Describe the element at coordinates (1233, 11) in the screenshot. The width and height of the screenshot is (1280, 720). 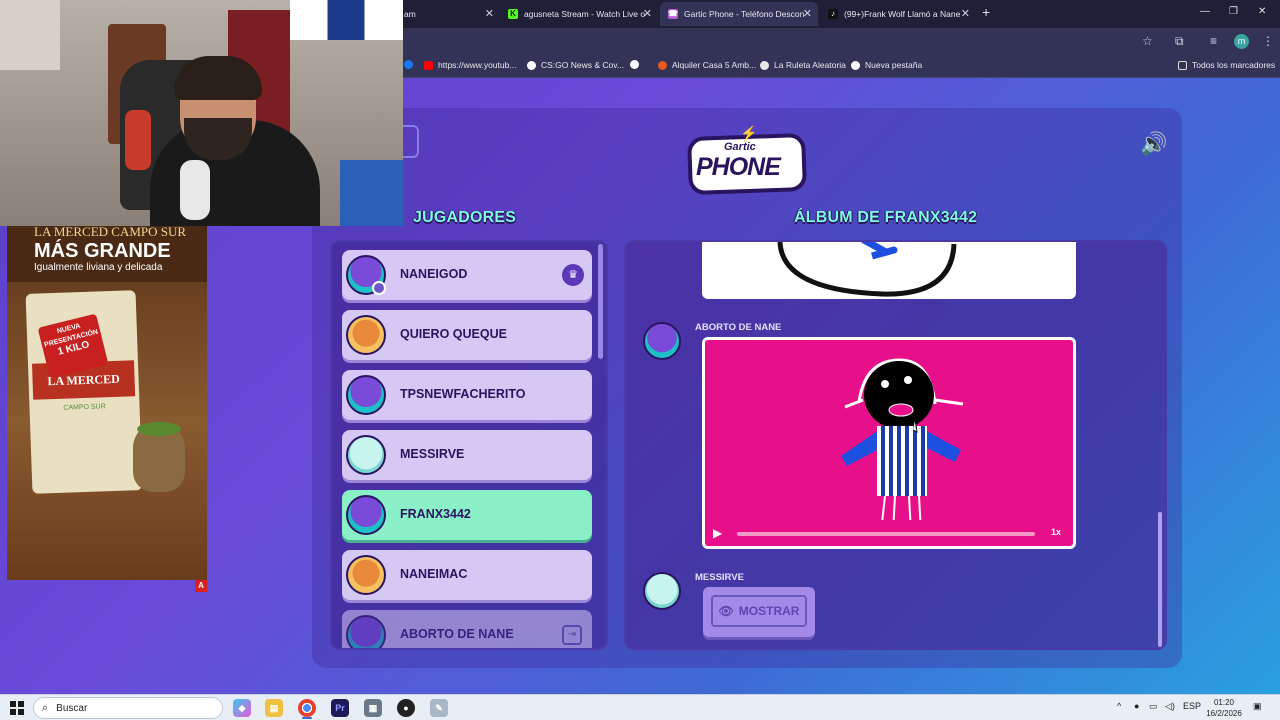
I see `restore-button: ❐` at that location.